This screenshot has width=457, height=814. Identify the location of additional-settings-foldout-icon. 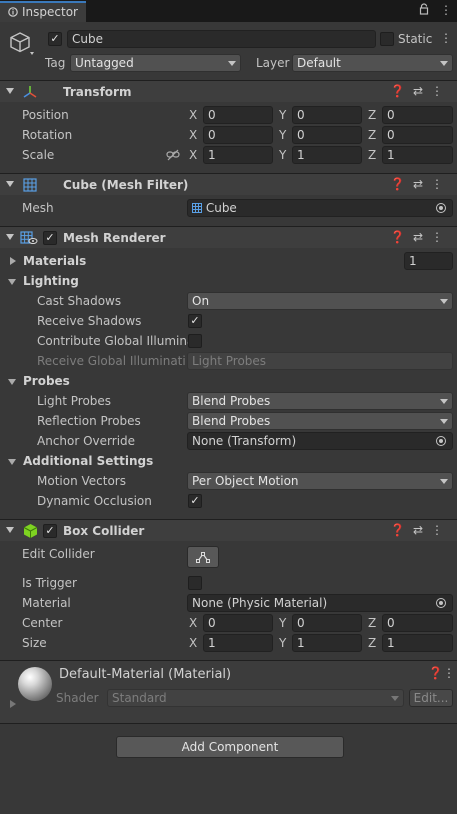
(12, 462).